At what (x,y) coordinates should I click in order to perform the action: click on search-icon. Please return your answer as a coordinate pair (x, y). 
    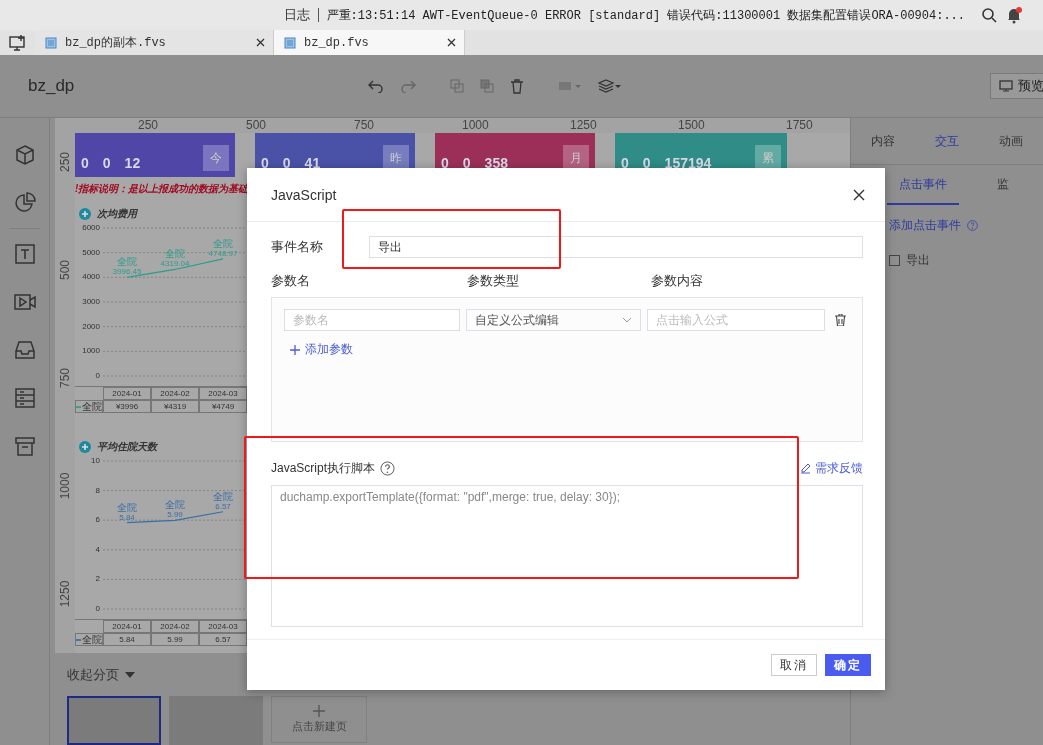
    Looking at the image, I should click on (989, 15).